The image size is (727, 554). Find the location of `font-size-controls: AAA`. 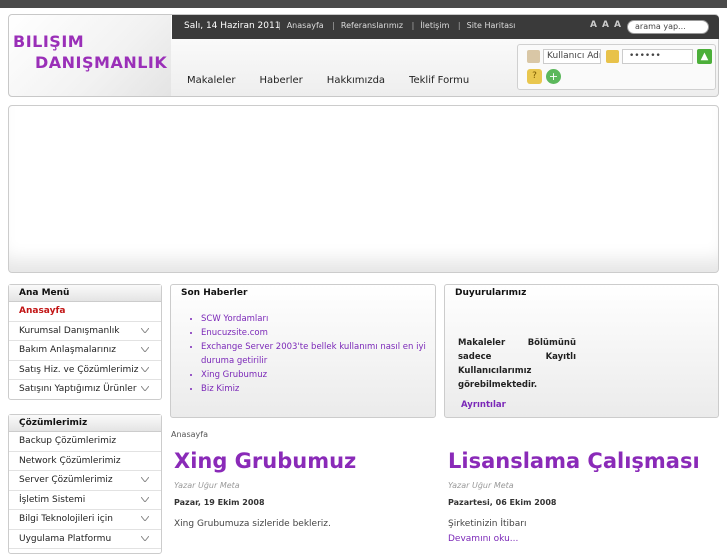

font-size-controls: AAA is located at coordinates (608, 25).